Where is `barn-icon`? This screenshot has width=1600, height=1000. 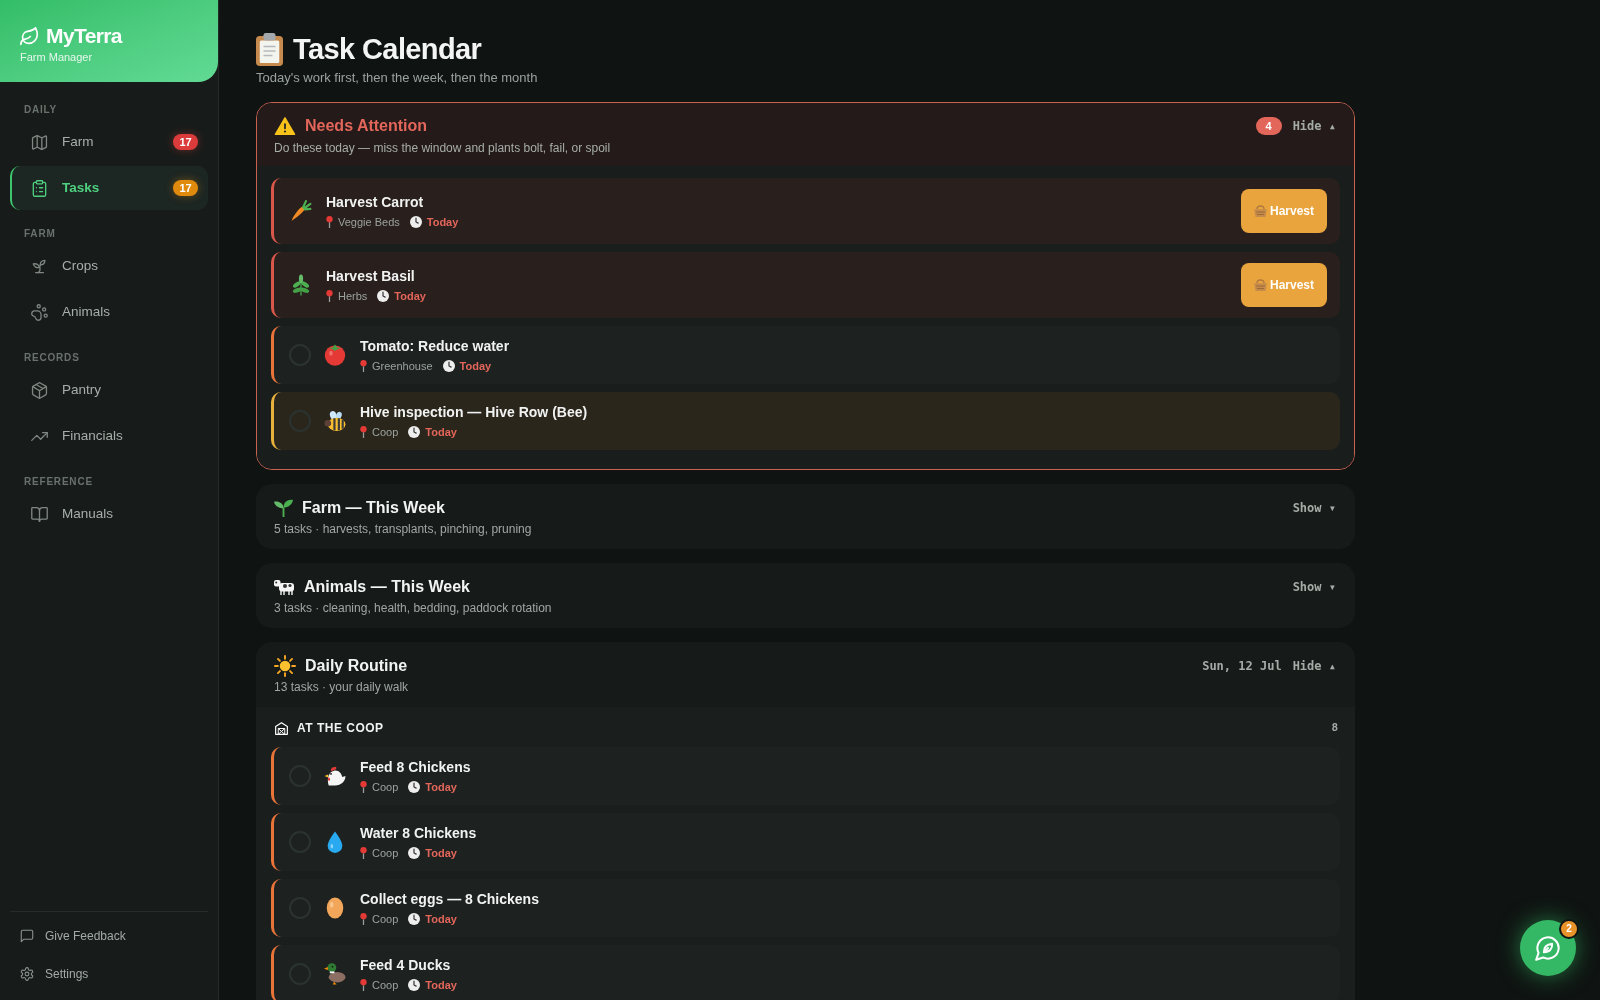 barn-icon is located at coordinates (281, 728).